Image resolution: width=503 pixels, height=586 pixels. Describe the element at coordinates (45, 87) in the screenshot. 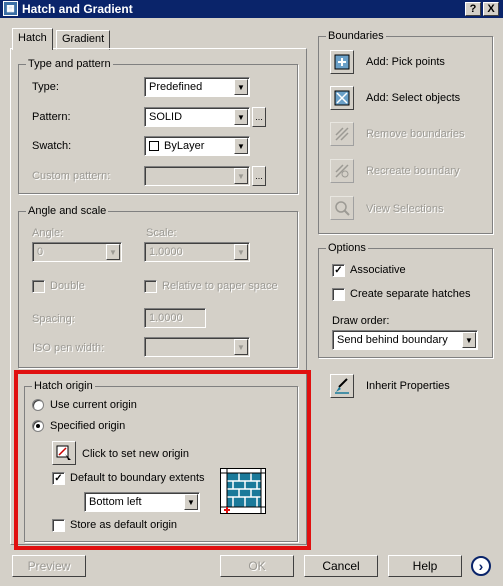

I see `type-label: Type:` at that location.